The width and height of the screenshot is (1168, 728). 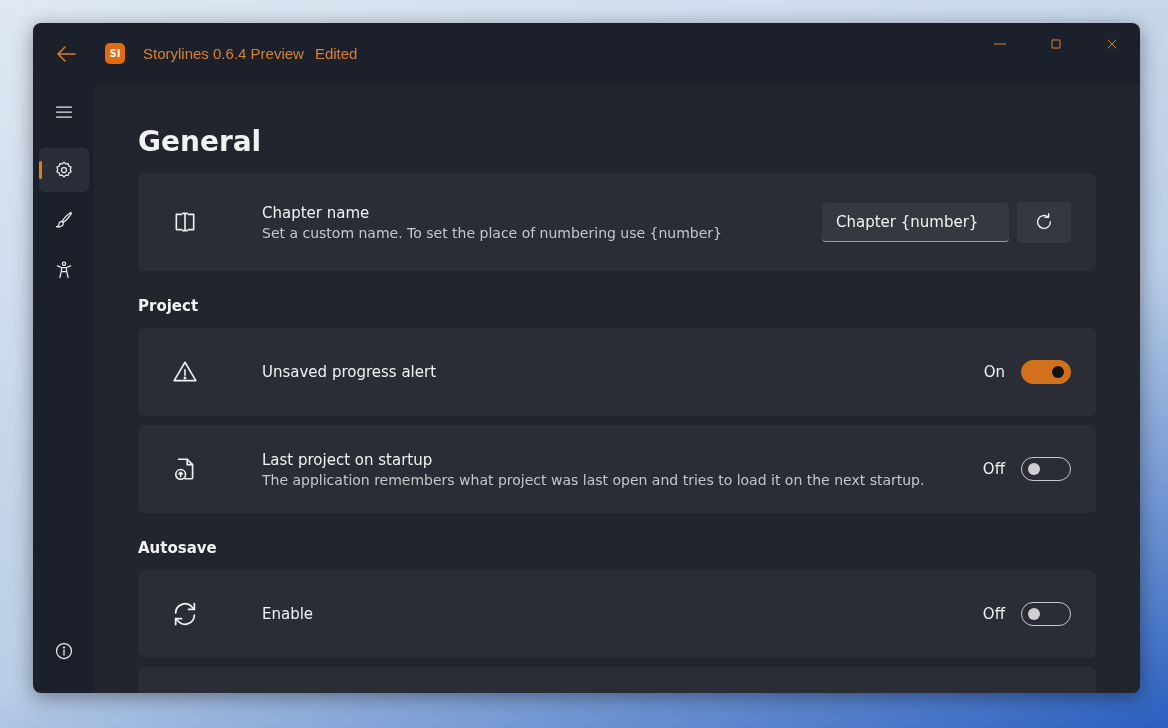 What do you see at coordinates (493, 232) in the screenshot?
I see `setting-description: Set a custom name. To set the place of numbering use {number}` at bounding box center [493, 232].